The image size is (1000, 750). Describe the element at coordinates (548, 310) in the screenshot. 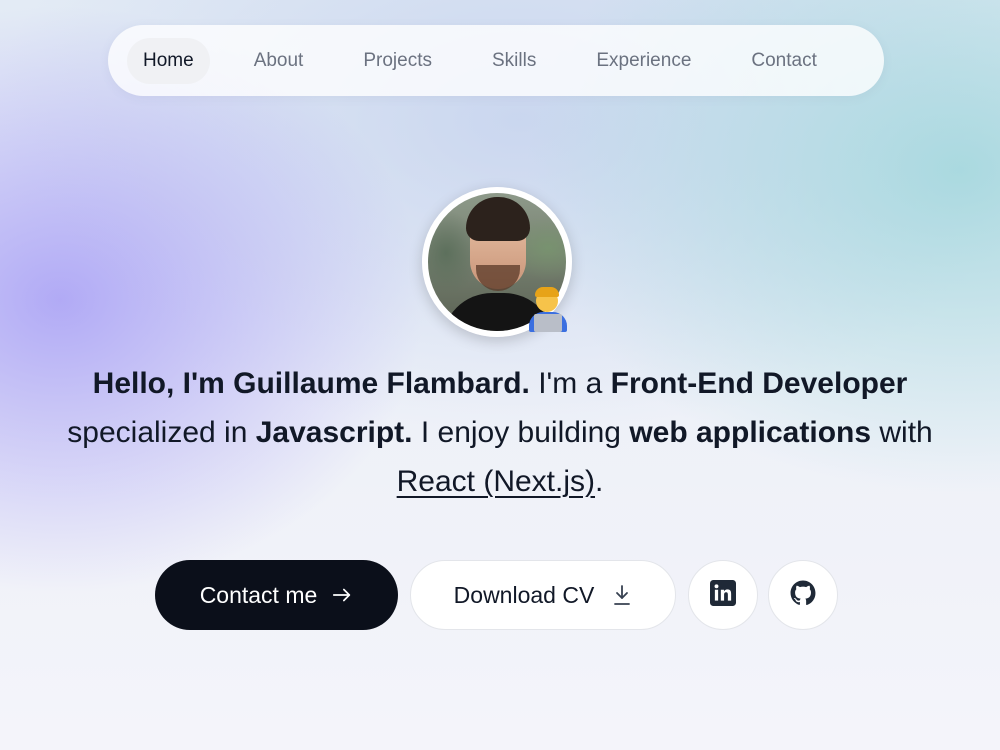

I see `technologist-emoji-icon` at that location.